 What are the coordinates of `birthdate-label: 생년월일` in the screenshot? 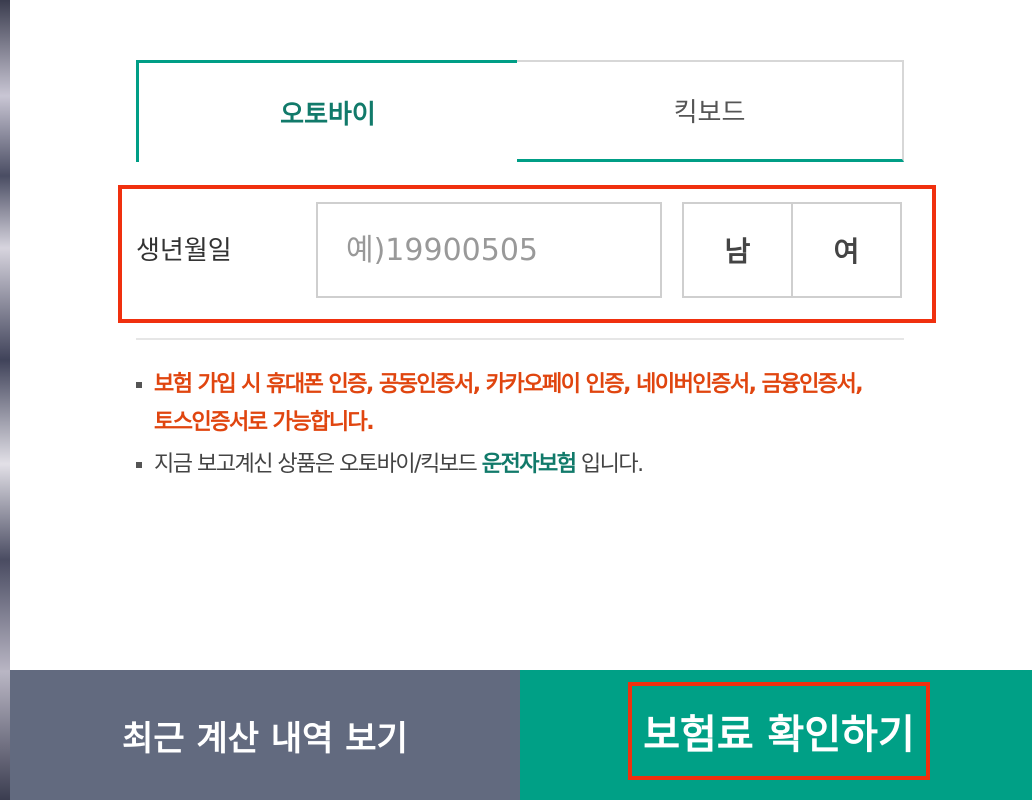 It's located at (184, 251).